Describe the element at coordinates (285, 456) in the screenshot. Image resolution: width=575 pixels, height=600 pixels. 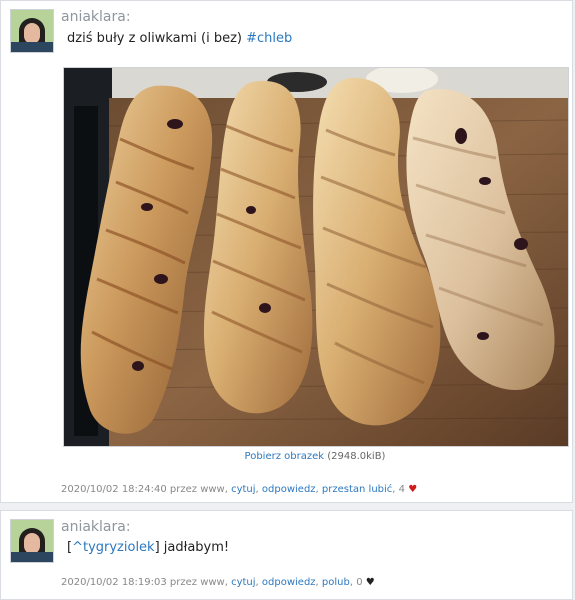
I see `download-image-link: Pobierz obrazek` at that location.